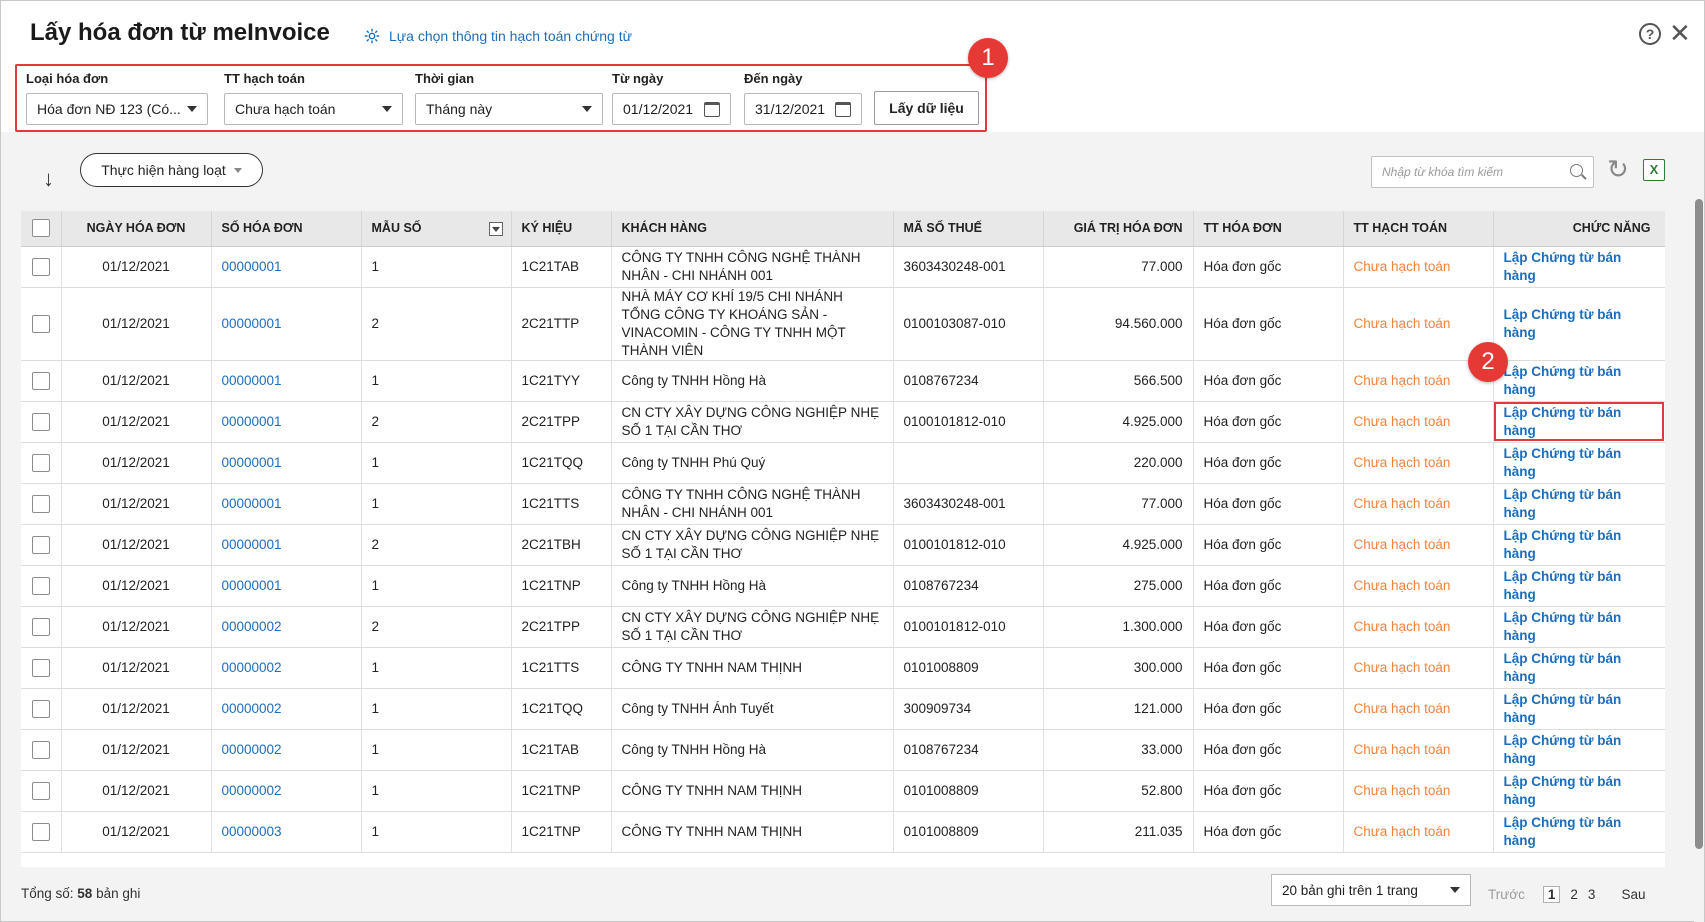 The image size is (1705, 922). I want to click on tax-code, so click(968, 463).